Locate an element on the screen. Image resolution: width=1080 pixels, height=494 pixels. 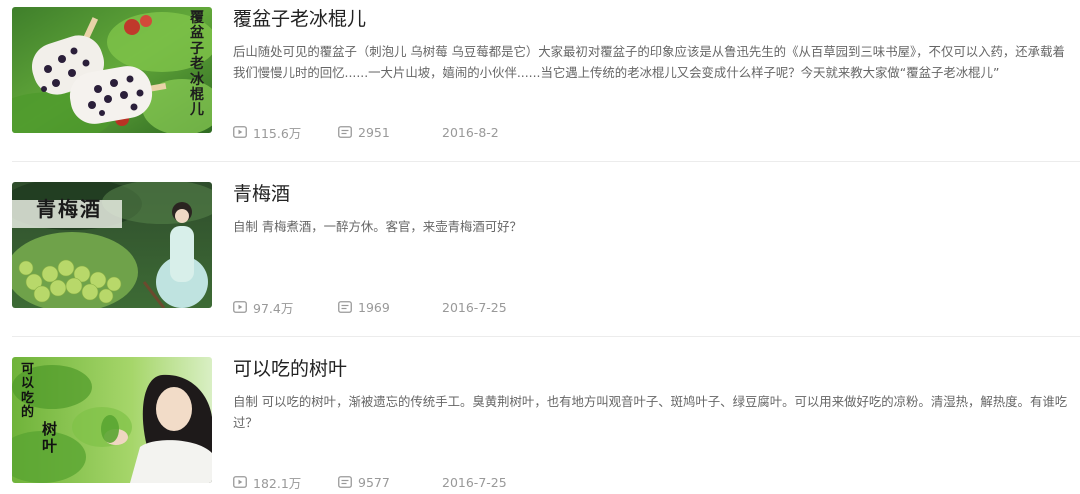
view-count-value: 182.1万 is located at coordinates (277, 483).